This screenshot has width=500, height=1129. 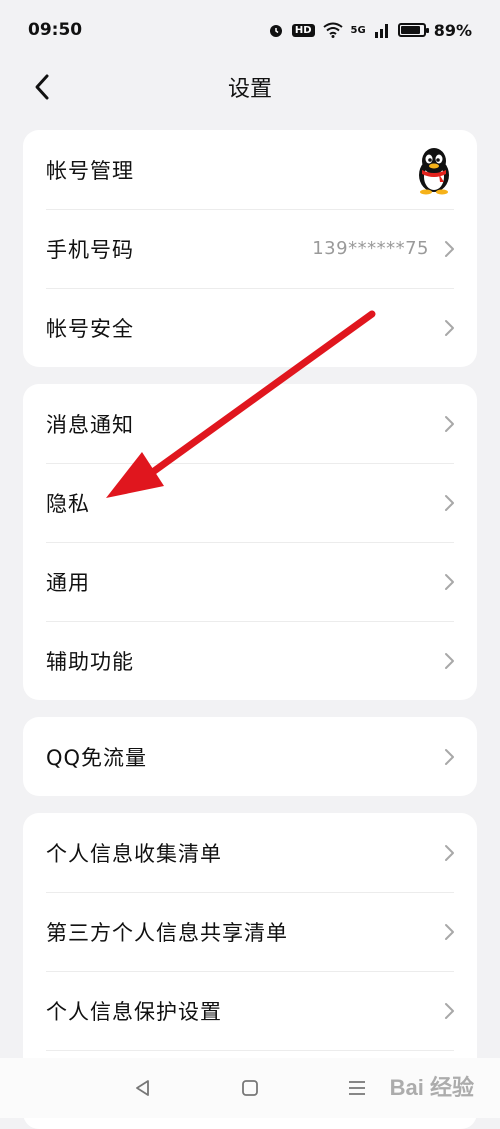 I want to click on battery-fill, so click(x=410, y=30).